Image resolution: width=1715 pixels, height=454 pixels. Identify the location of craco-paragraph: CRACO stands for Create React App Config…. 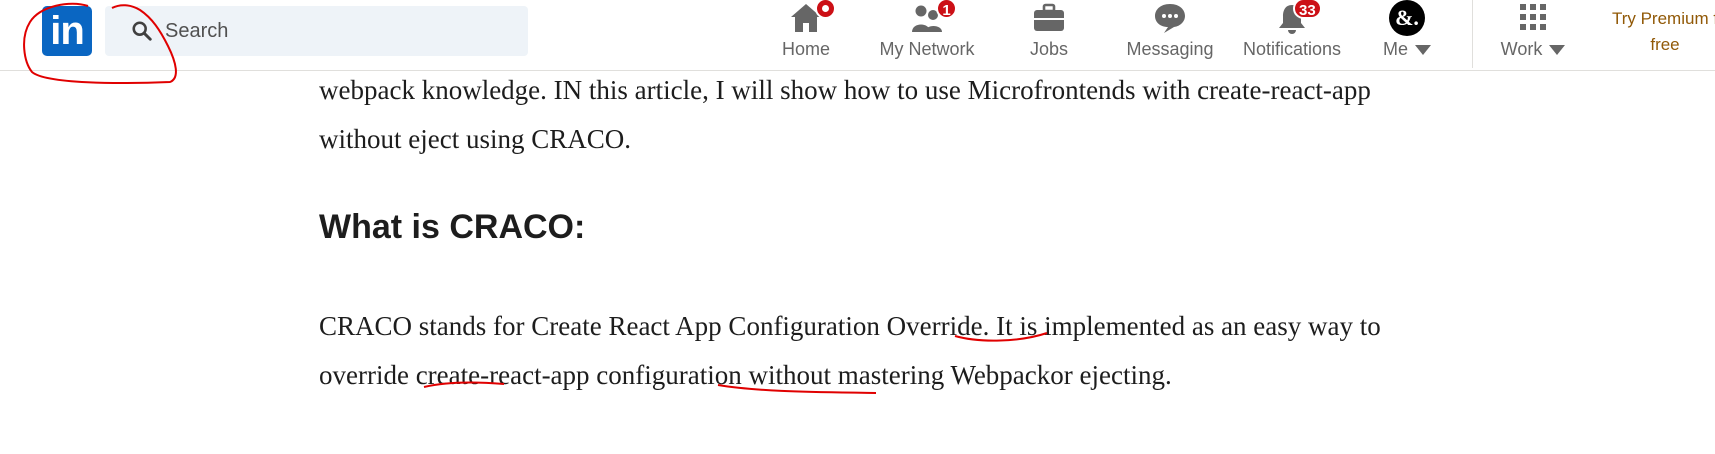
(884, 351).